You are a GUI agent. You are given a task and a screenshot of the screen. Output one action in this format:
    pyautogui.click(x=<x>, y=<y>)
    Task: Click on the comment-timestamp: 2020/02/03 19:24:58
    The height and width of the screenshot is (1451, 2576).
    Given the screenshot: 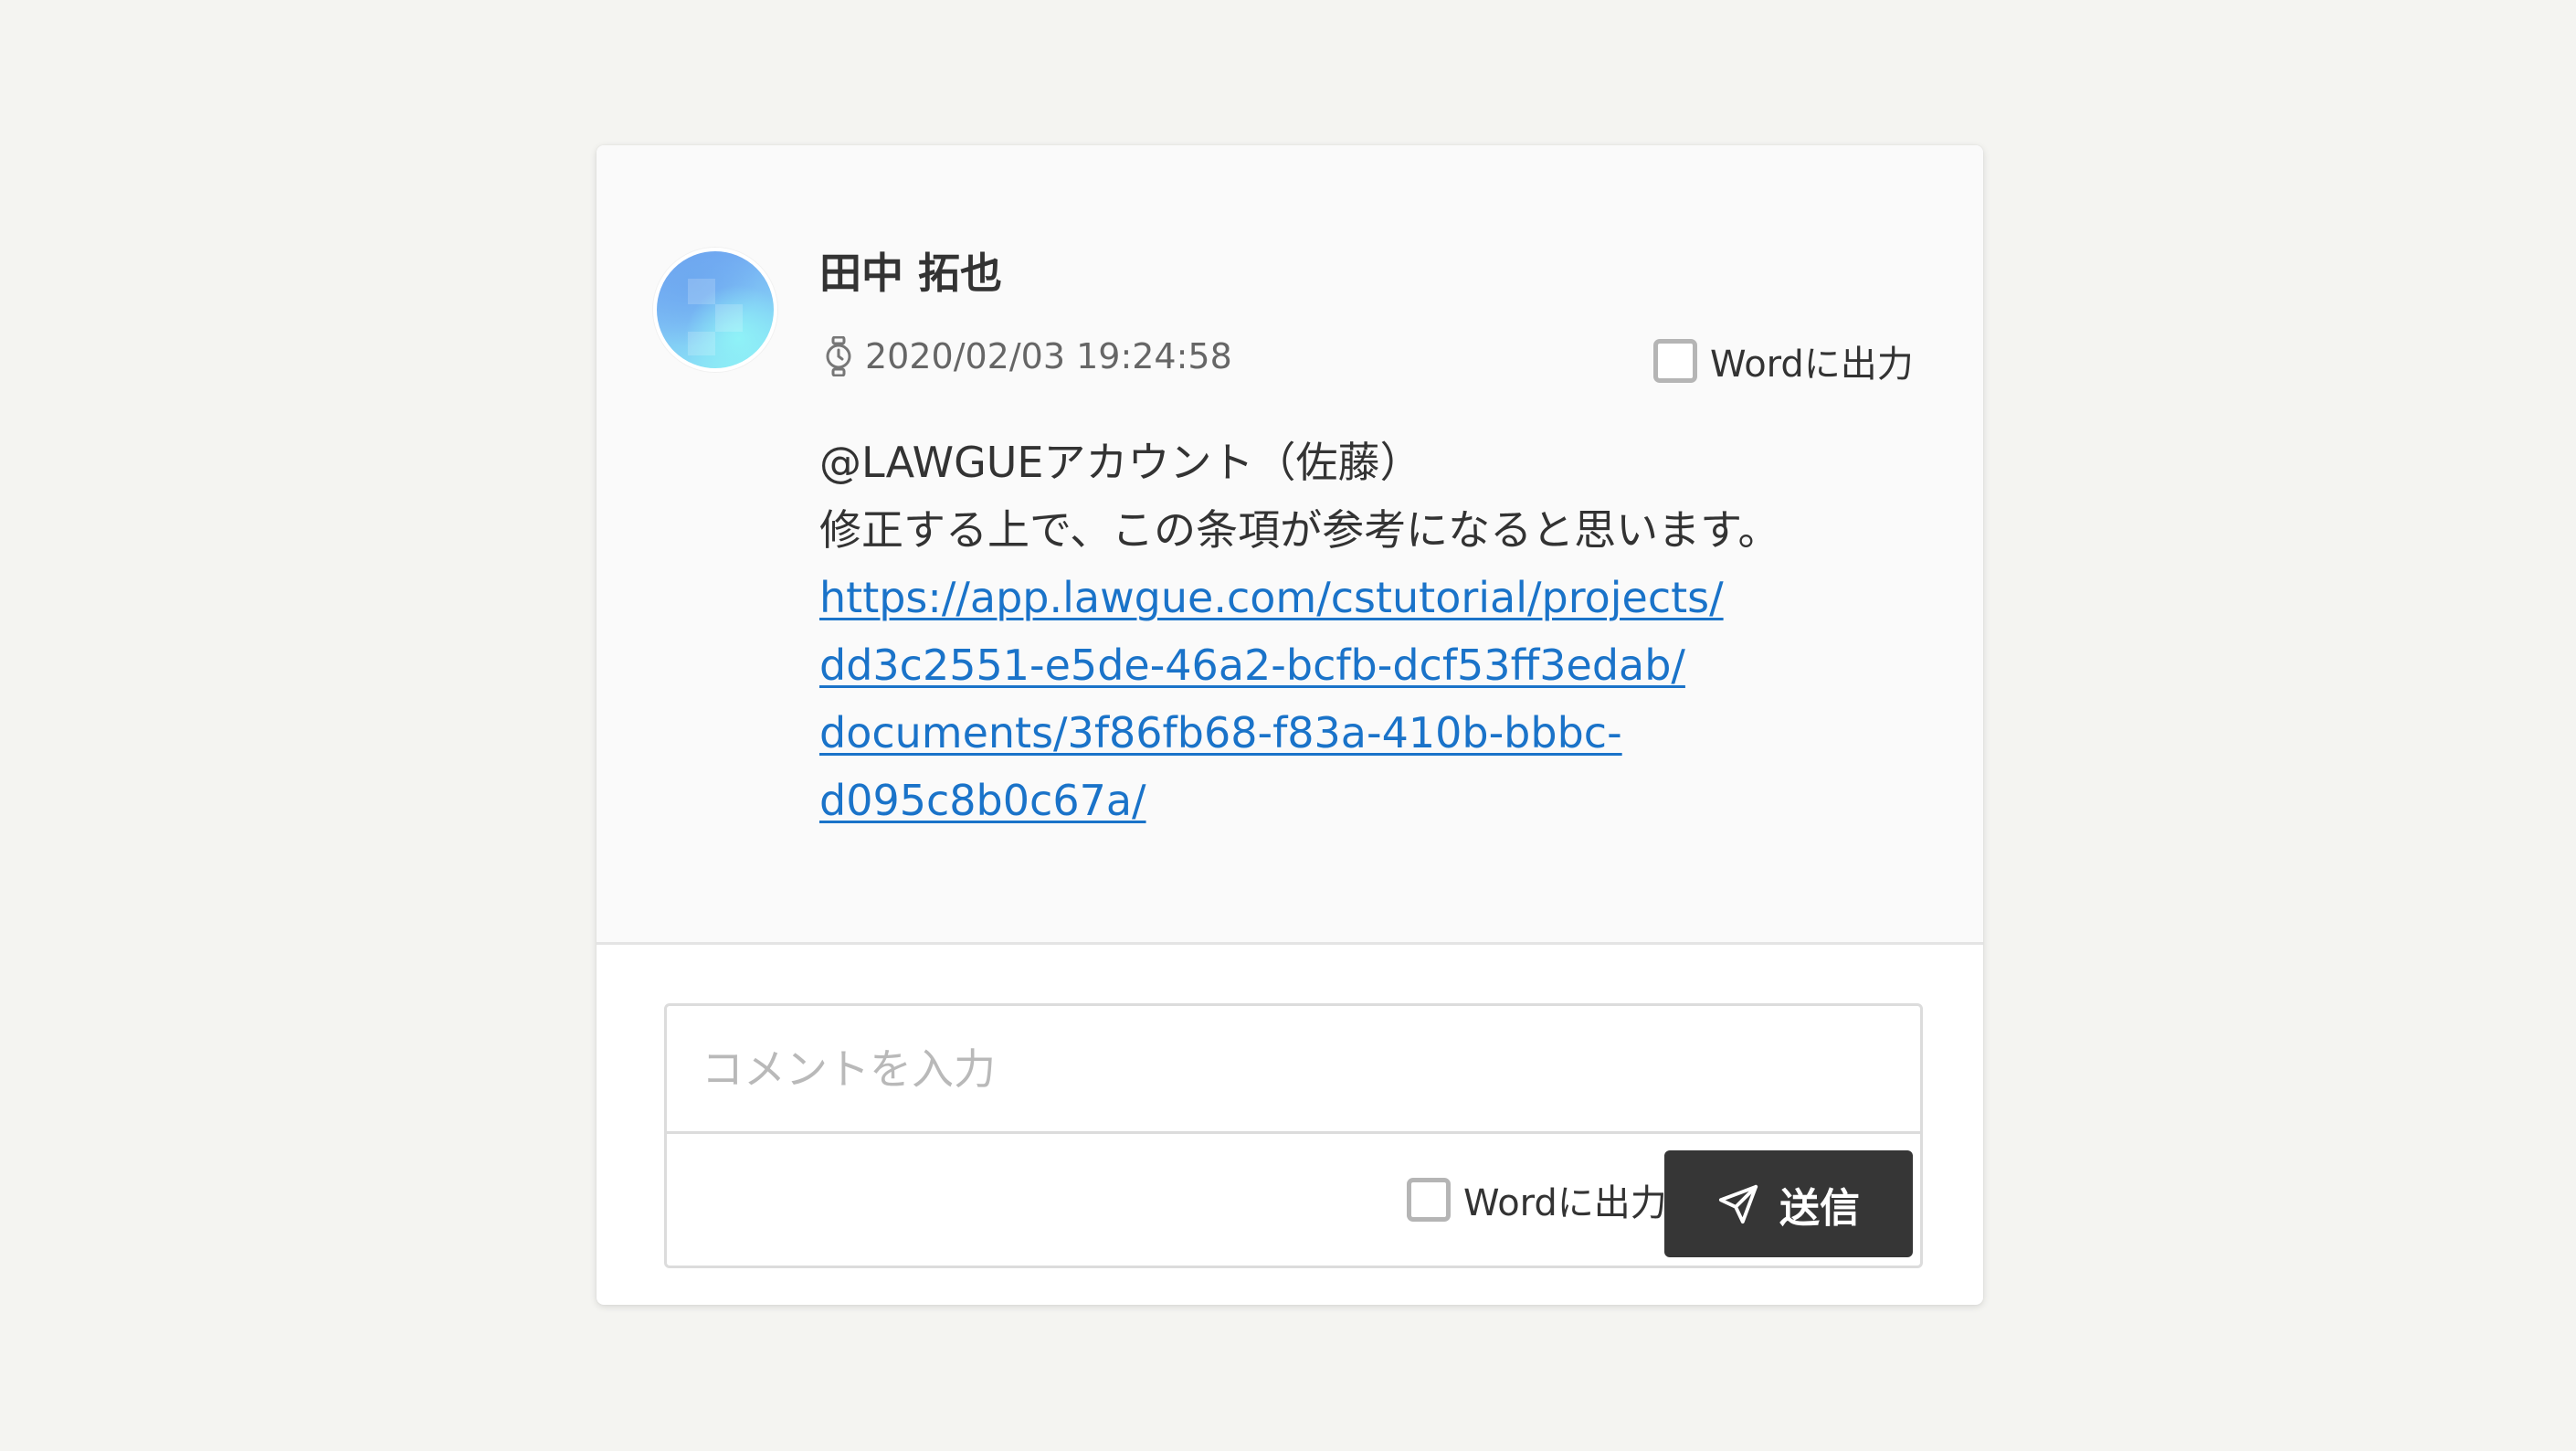 What is the action you would take?
    pyautogui.click(x=1028, y=356)
    